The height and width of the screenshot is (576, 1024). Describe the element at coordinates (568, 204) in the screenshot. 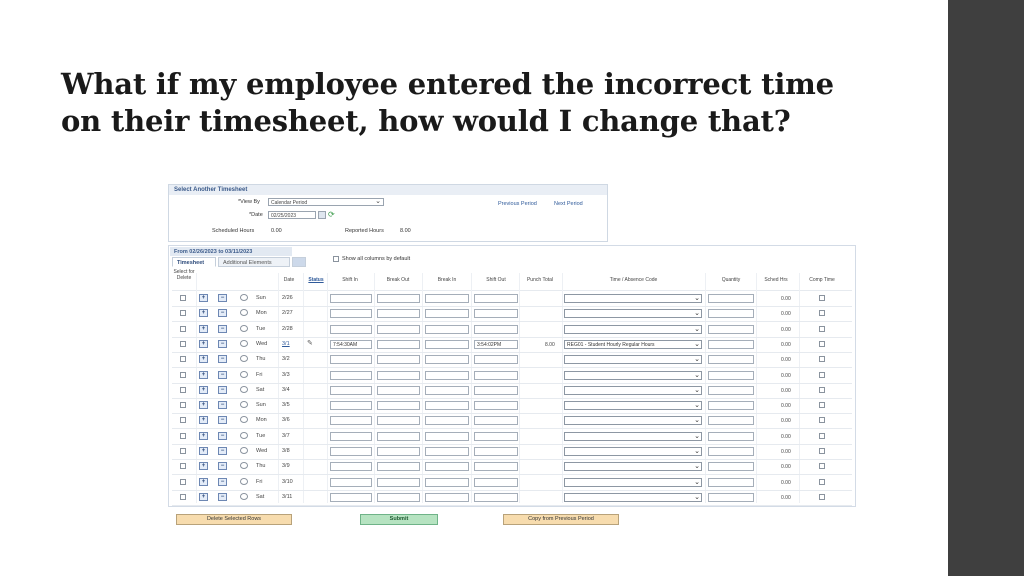

I see `next-period-link: Next Period` at that location.